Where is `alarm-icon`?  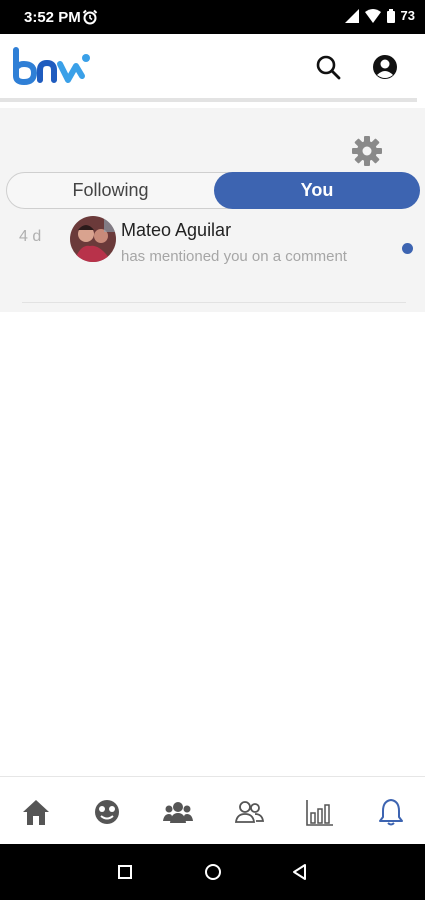 alarm-icon is located at coordinates (90, 17).